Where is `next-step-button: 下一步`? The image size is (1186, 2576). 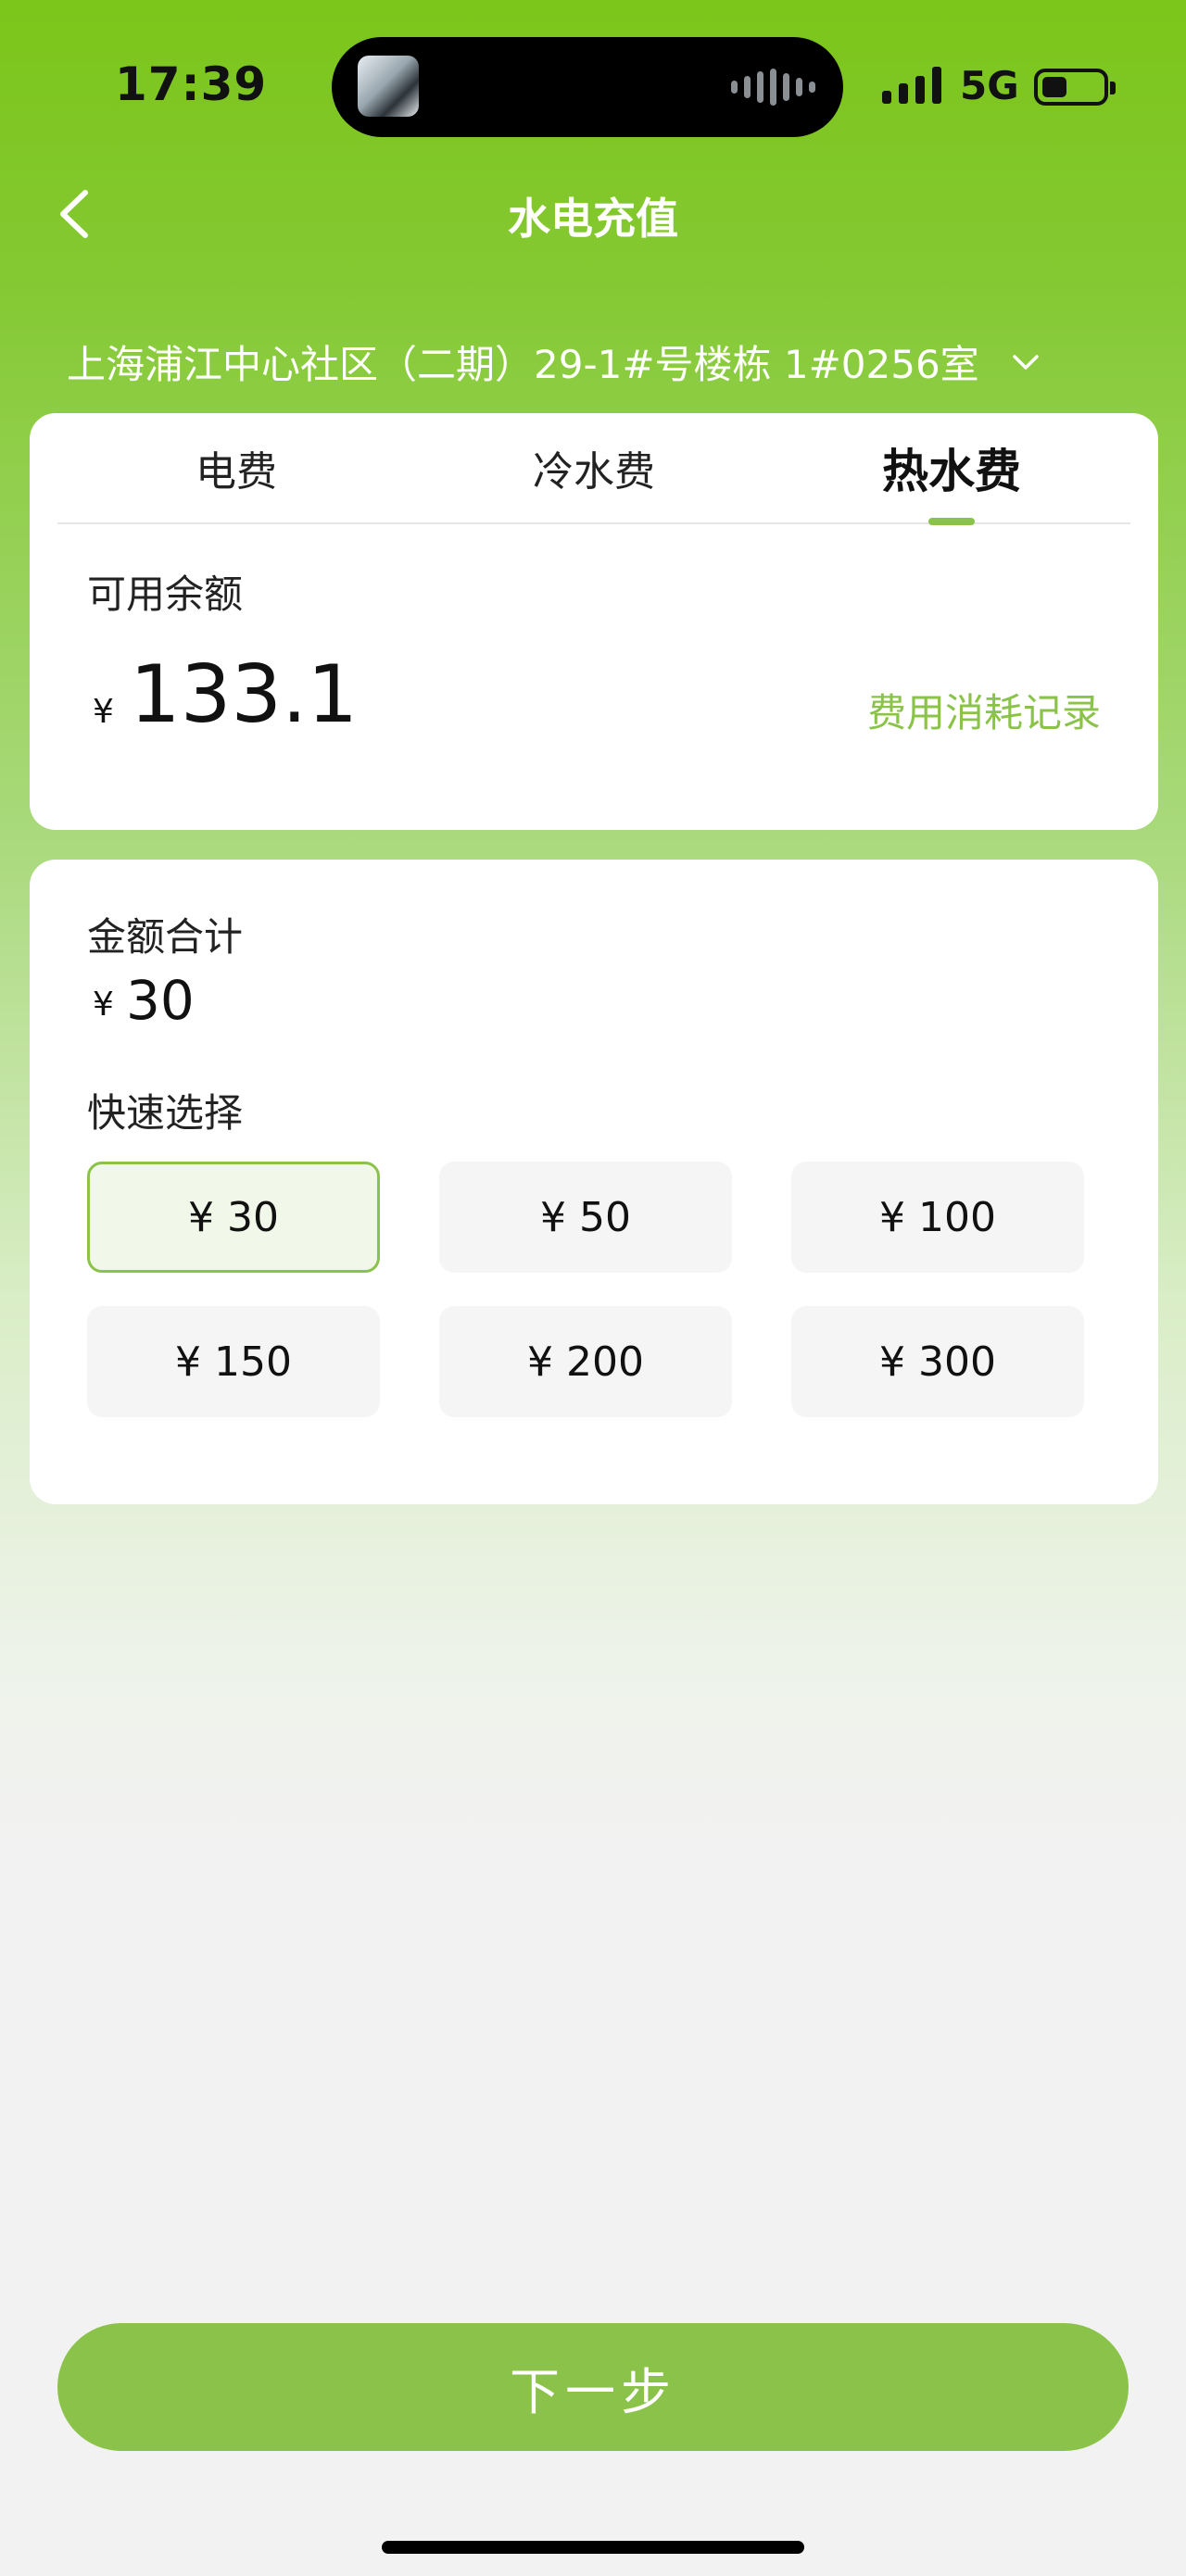
next-step-button: 下一步 is located at coordinates (593, 2387).